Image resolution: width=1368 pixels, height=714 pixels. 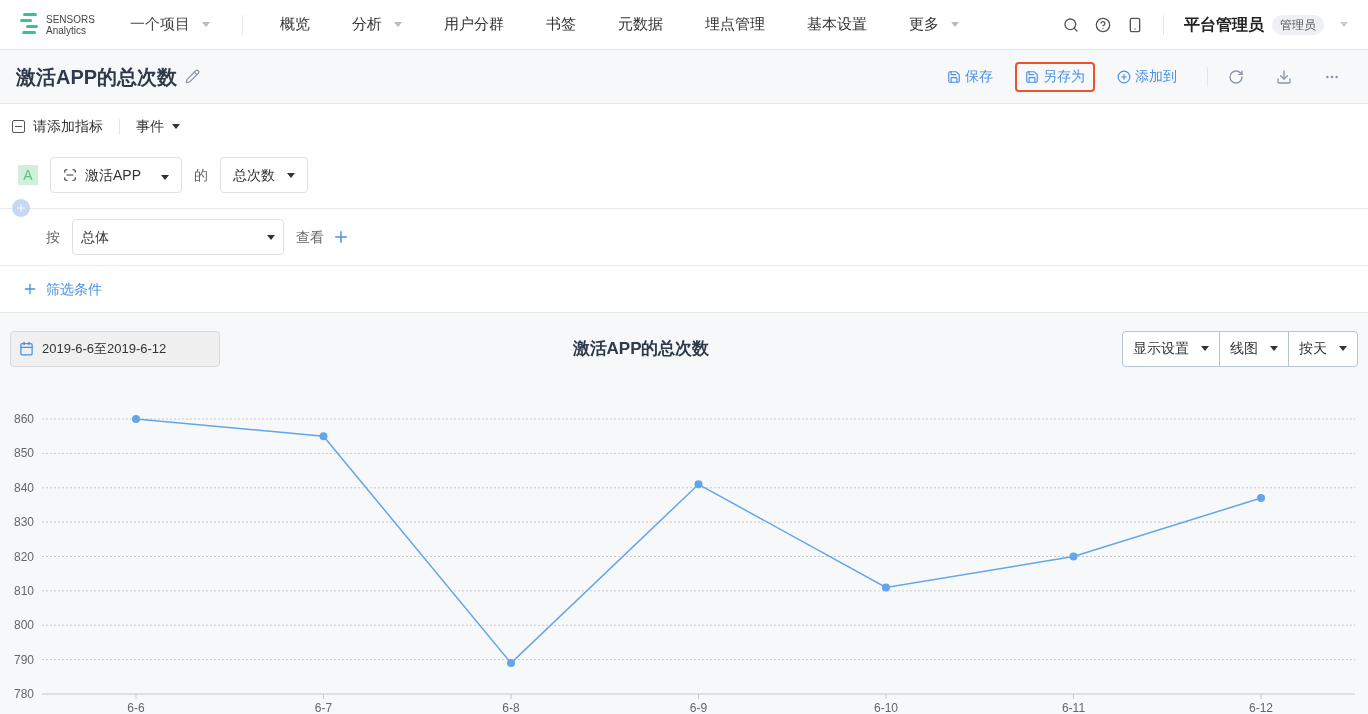 What do you see at coordinates (23, 694) in the screenshot?
I see `y-axis-label: 780` at bounding box center [23, 694].